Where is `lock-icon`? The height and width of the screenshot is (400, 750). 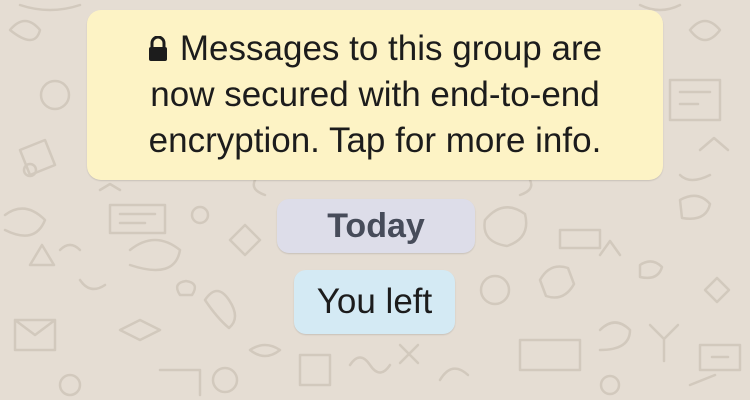
lock-icon is located at coordinates (157, 48).